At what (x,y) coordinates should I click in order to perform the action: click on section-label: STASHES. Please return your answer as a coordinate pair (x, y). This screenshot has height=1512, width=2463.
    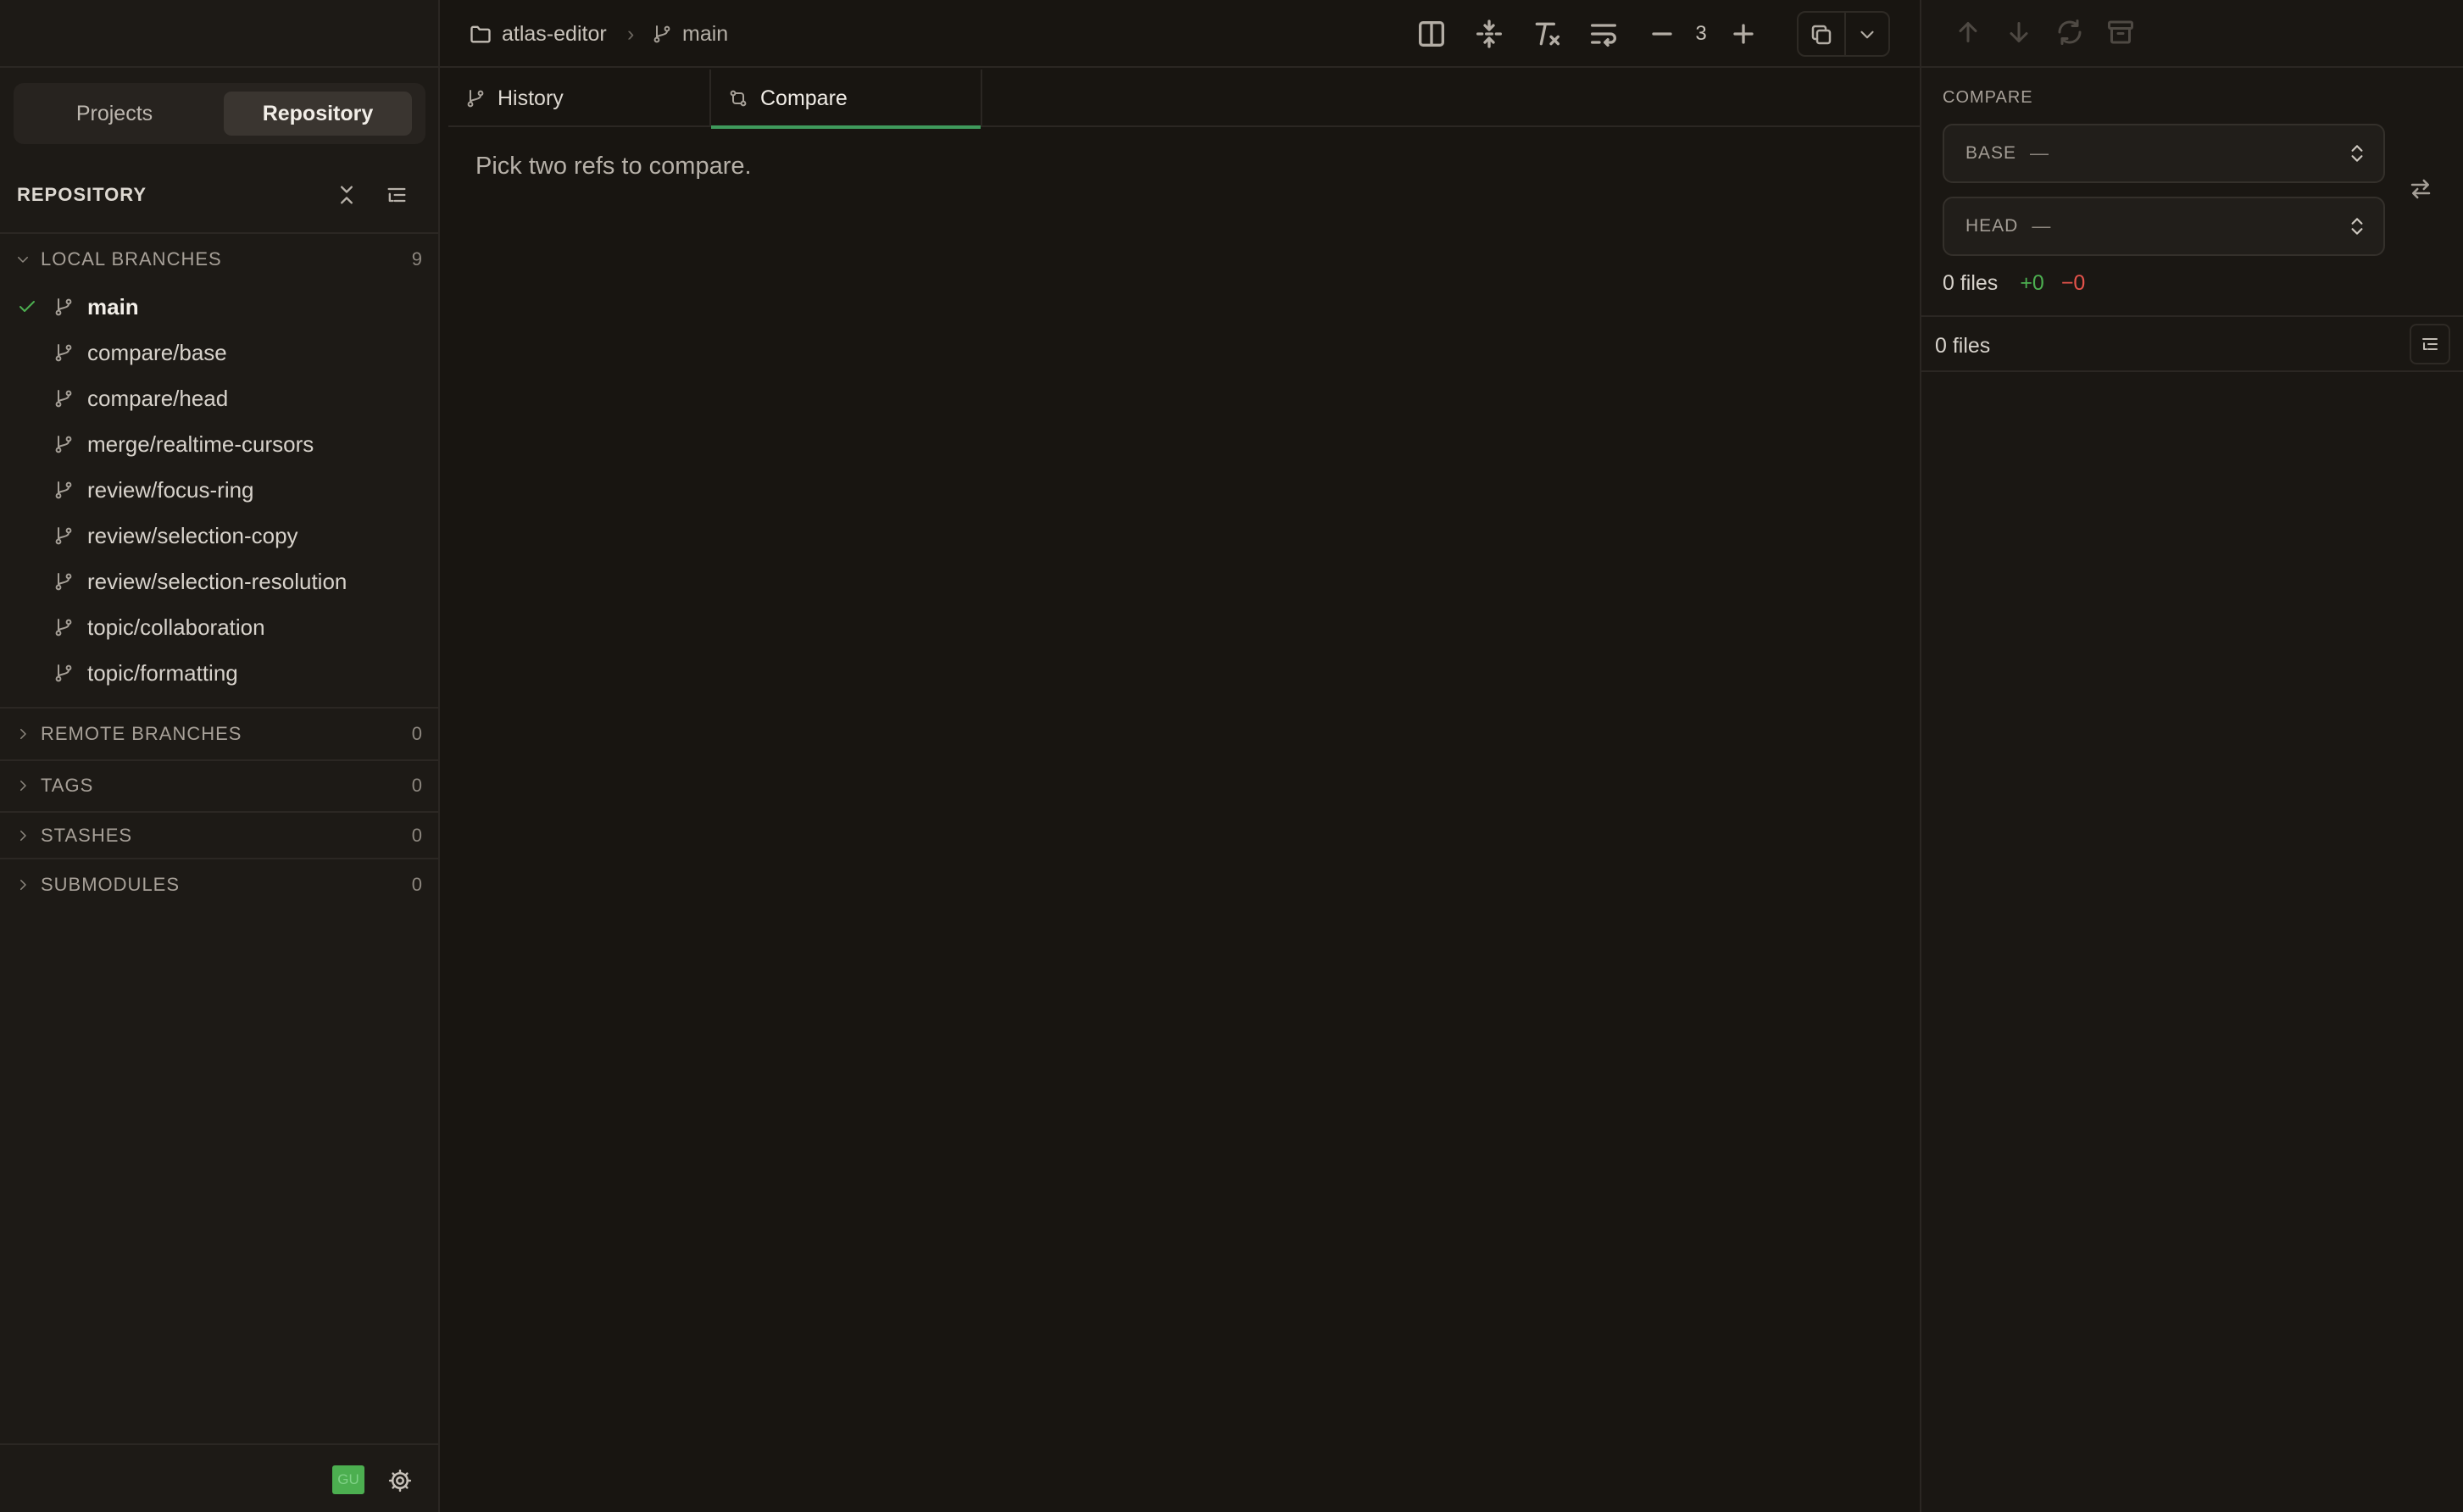
    Looking at the image, I should click on (87, 835).